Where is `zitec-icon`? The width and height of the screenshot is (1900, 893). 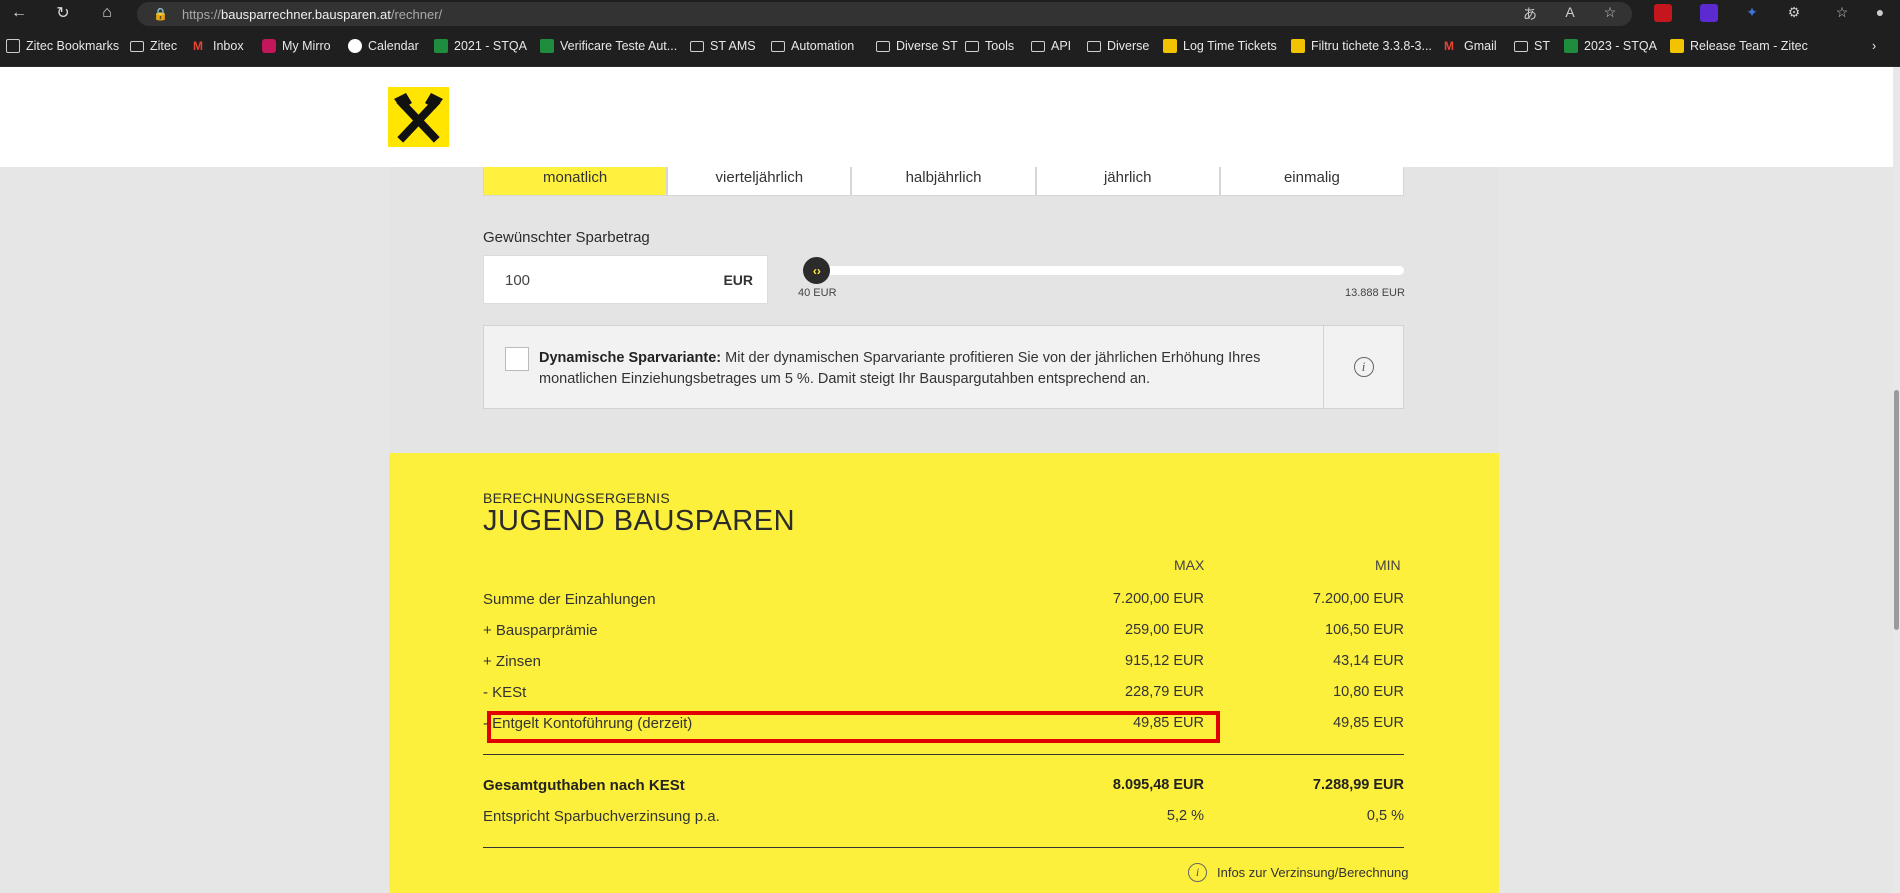 zitec-icon is located at coordinates (13, 46).